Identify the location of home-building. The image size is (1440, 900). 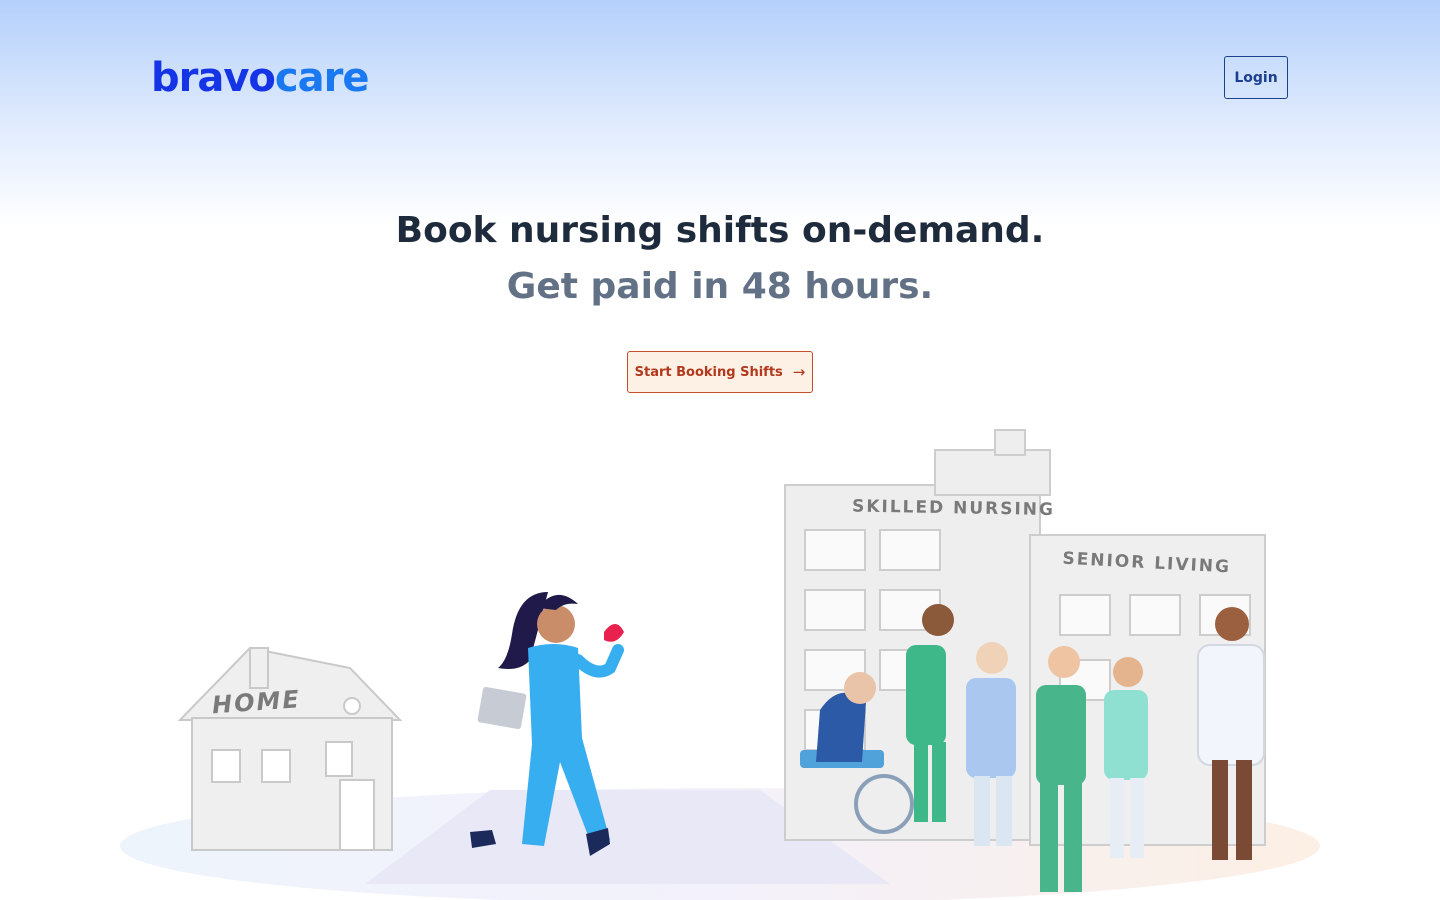
(290, 748).